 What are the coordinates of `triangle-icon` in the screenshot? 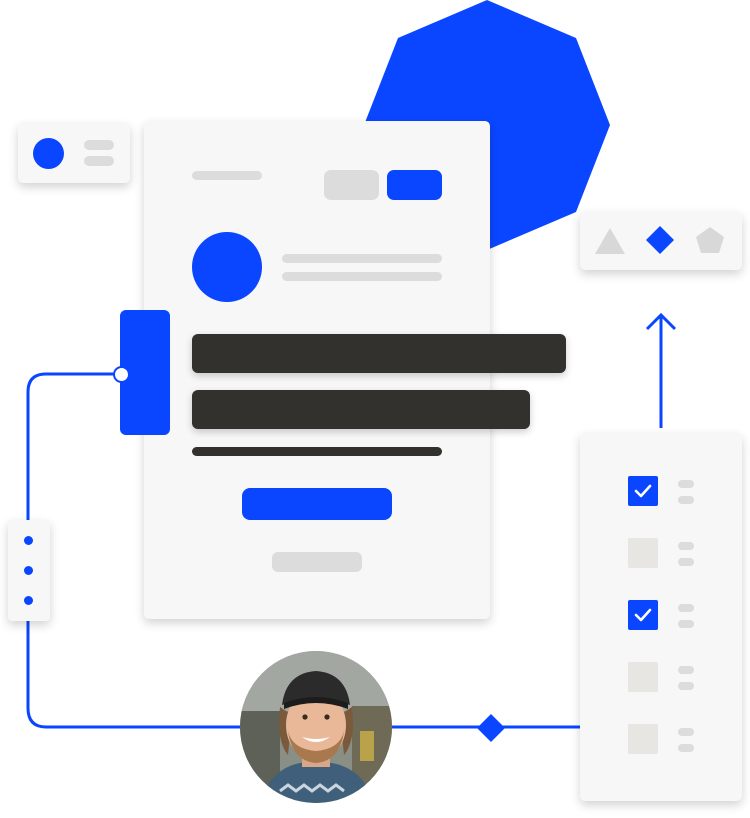 It's located at (610, 241).